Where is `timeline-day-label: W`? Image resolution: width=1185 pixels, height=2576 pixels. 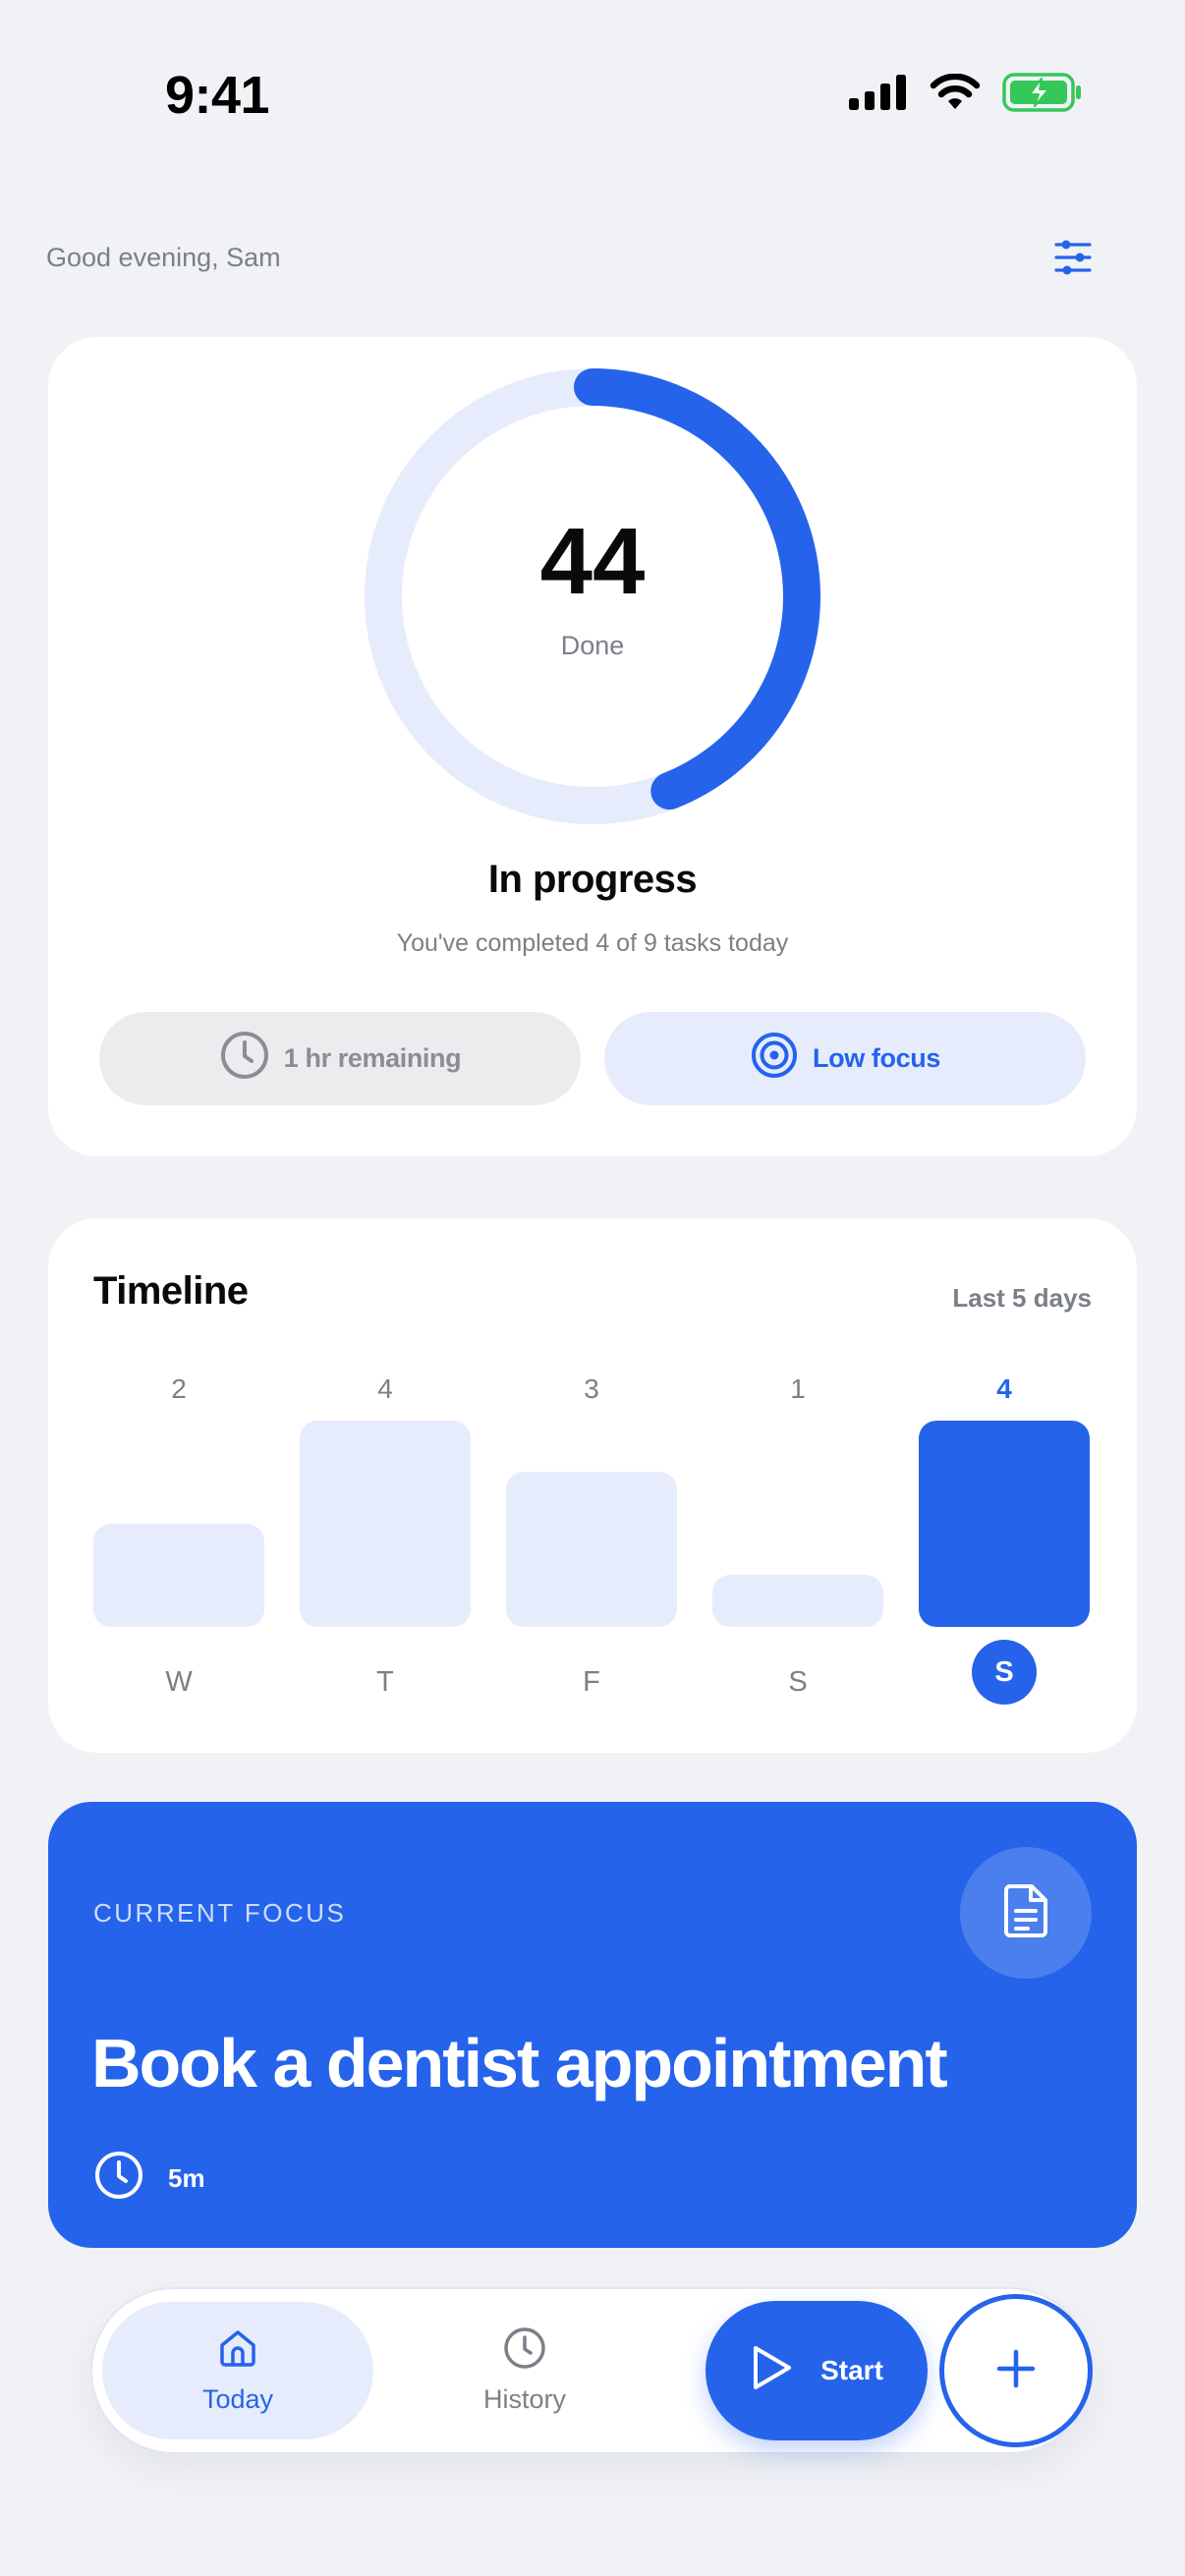
timeline-day-label: W is located at coordinates (179, 1682).